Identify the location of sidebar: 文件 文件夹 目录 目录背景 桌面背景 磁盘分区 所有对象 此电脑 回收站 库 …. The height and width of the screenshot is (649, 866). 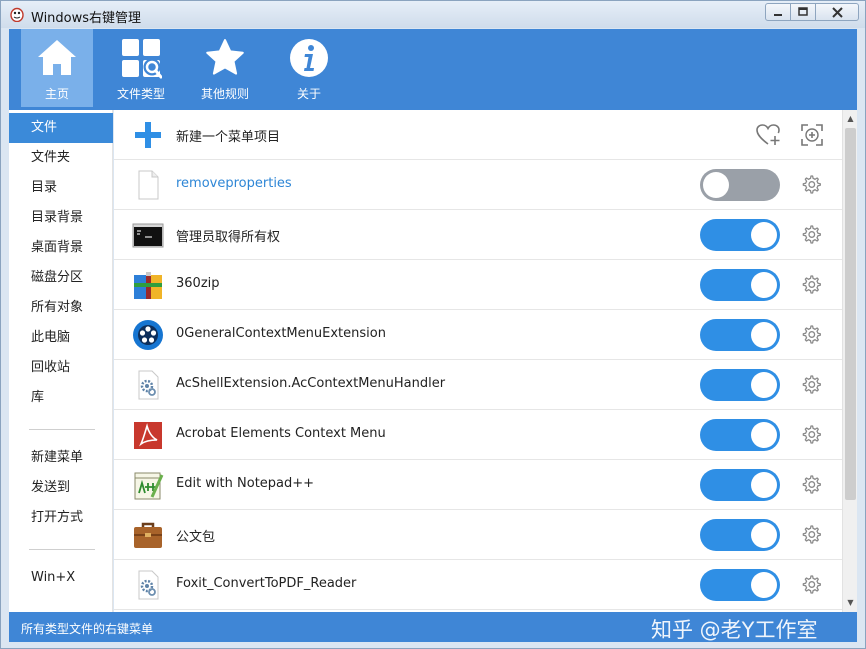
(61, 361).